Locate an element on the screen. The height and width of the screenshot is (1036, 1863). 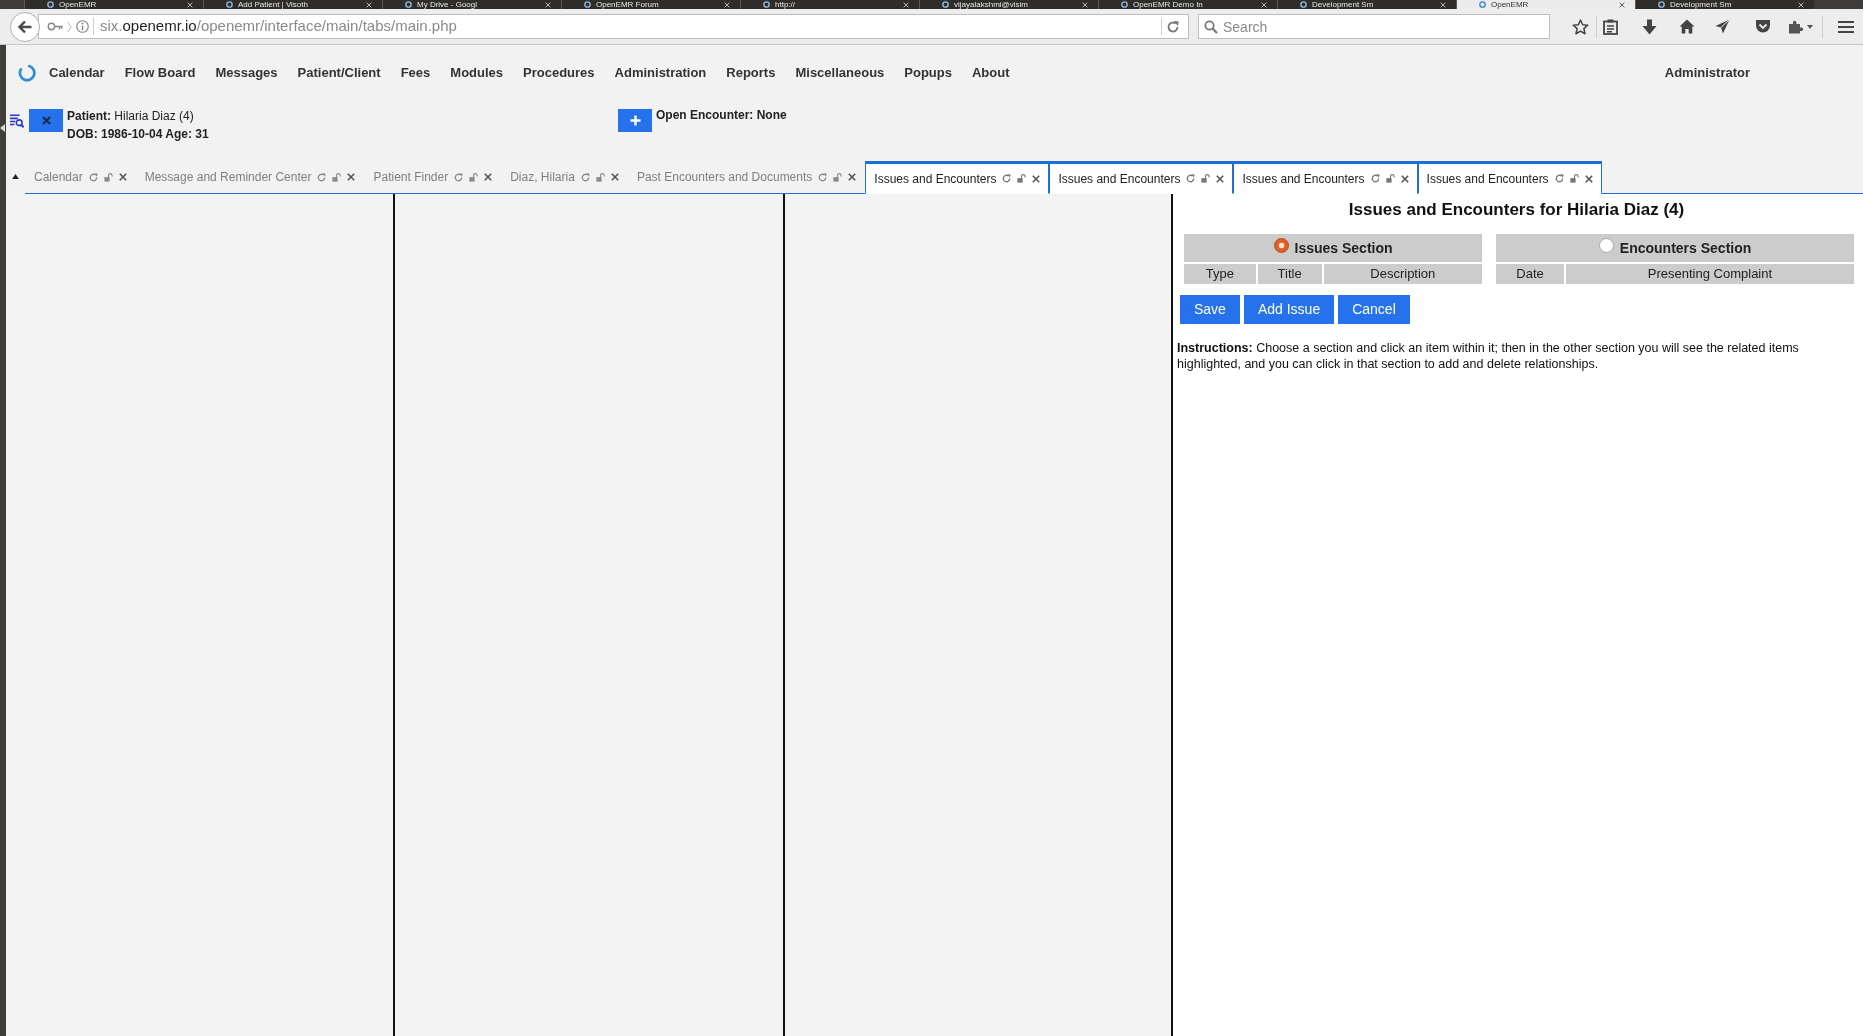
back-button is located at coordinates (25, 26).